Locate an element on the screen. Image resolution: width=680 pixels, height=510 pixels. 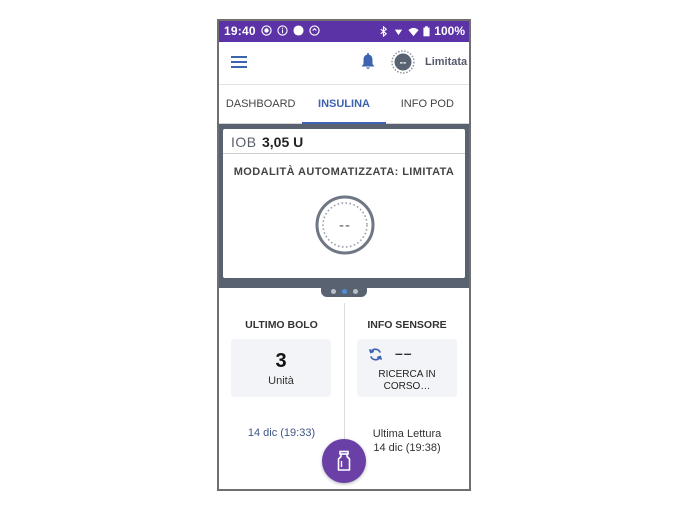
sensor-info-title: INFO SENSORE is located at coordinates (407, 325).